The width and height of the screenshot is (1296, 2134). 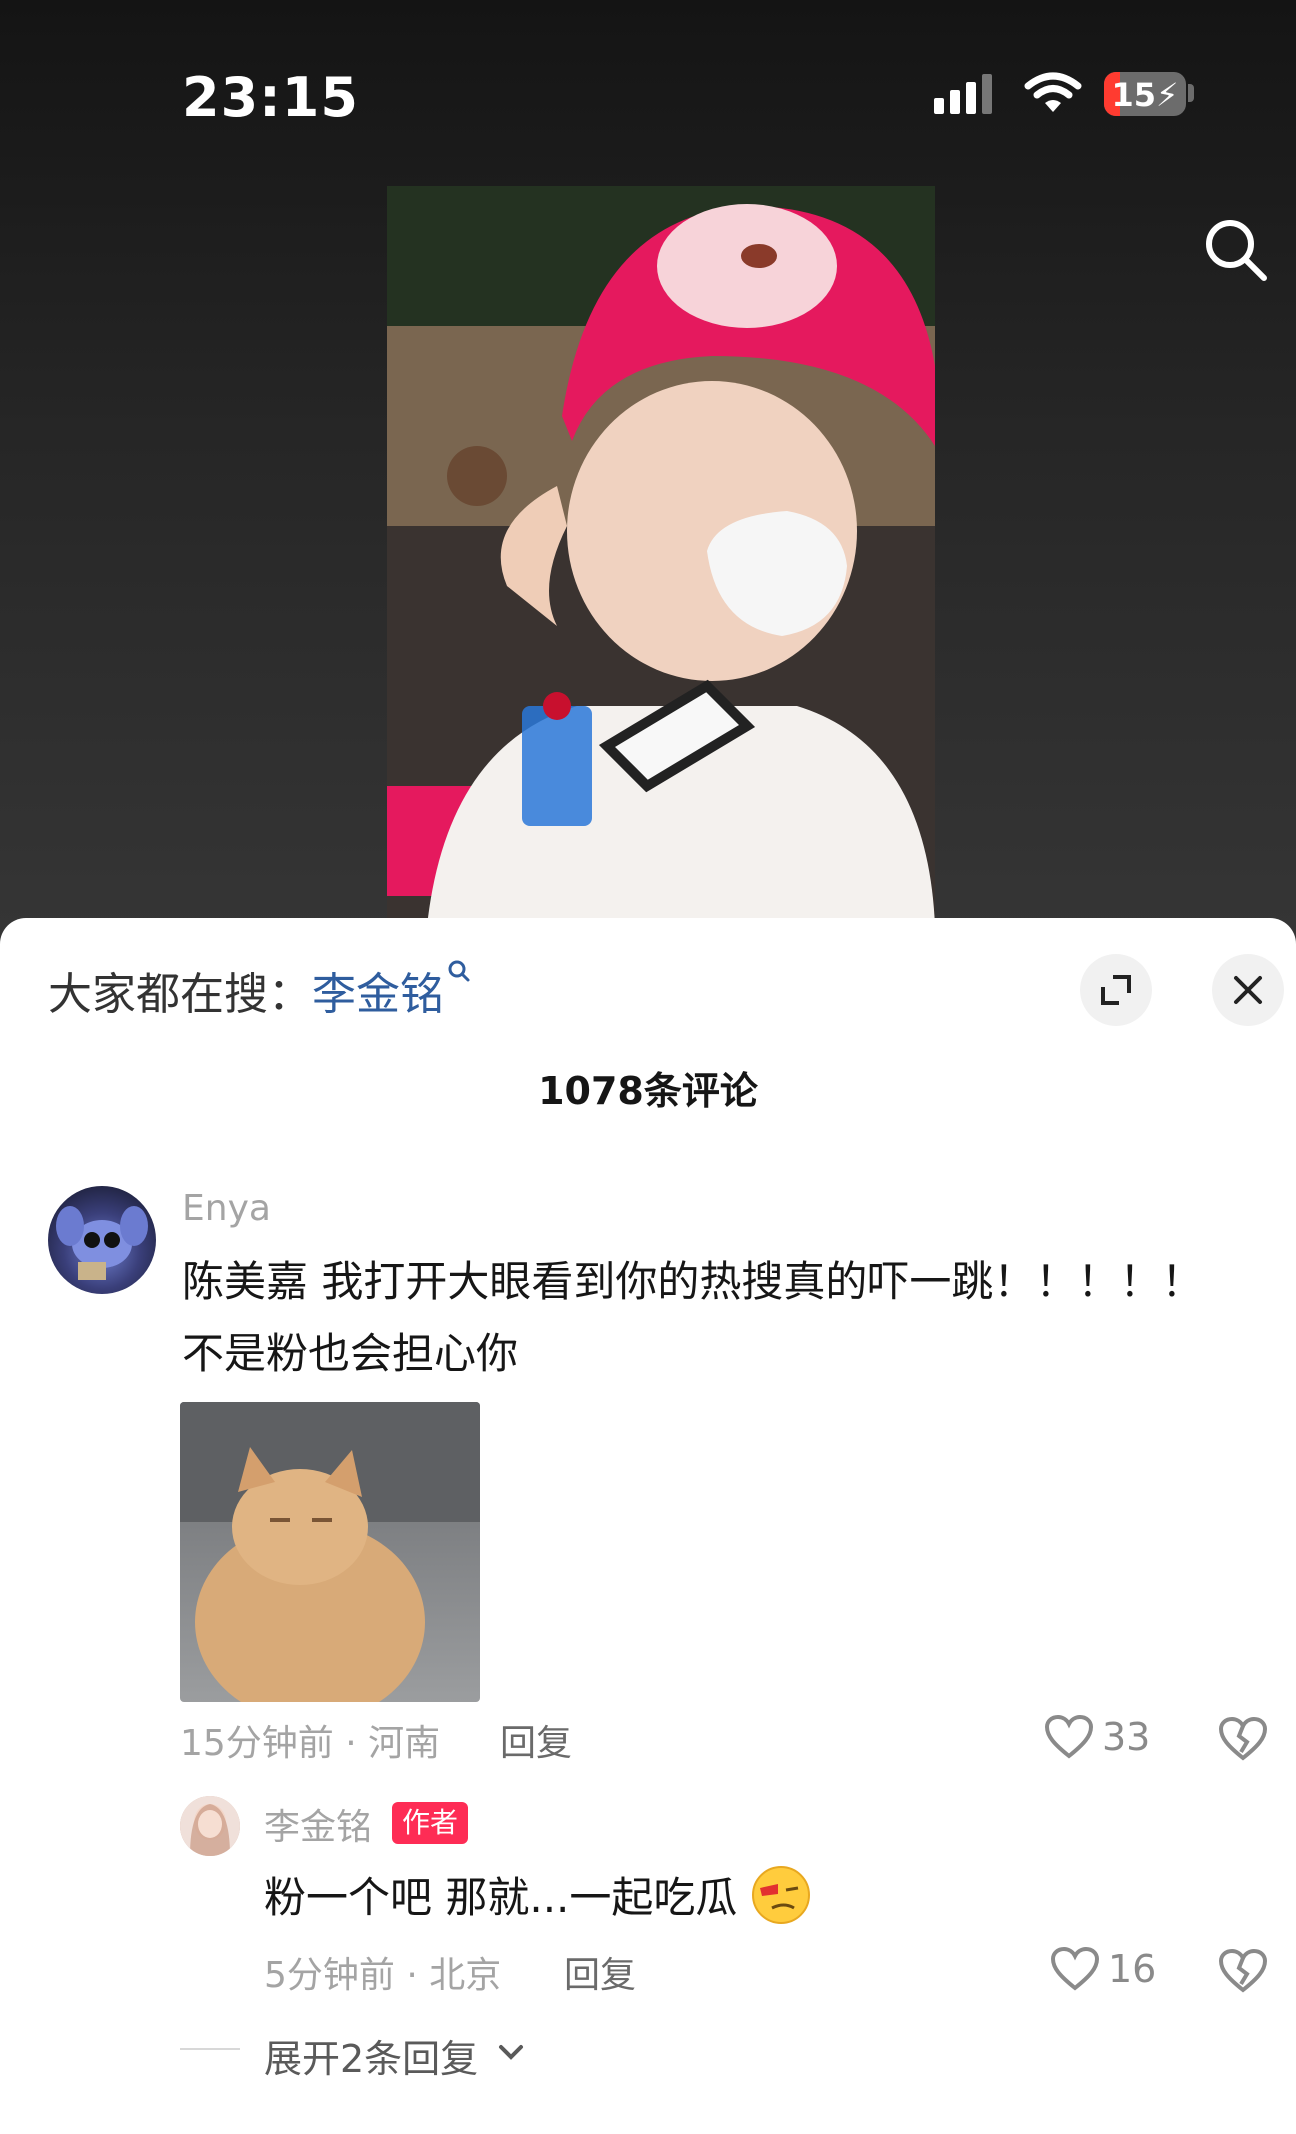 What do you see at coordinates (318, 1824) in the screenshot?
I see `reply-username: 李金铭` at bounding box center [318, 1824].